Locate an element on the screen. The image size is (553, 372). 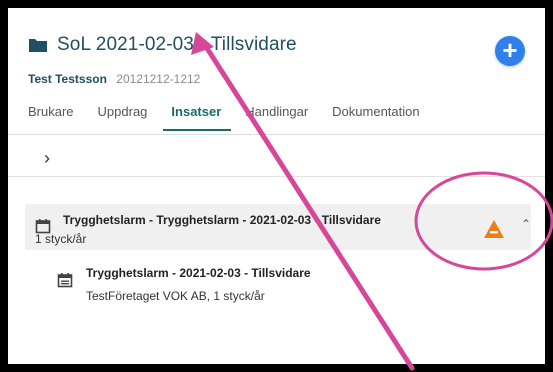
annotation-circle is located at coordinates (483, 221).